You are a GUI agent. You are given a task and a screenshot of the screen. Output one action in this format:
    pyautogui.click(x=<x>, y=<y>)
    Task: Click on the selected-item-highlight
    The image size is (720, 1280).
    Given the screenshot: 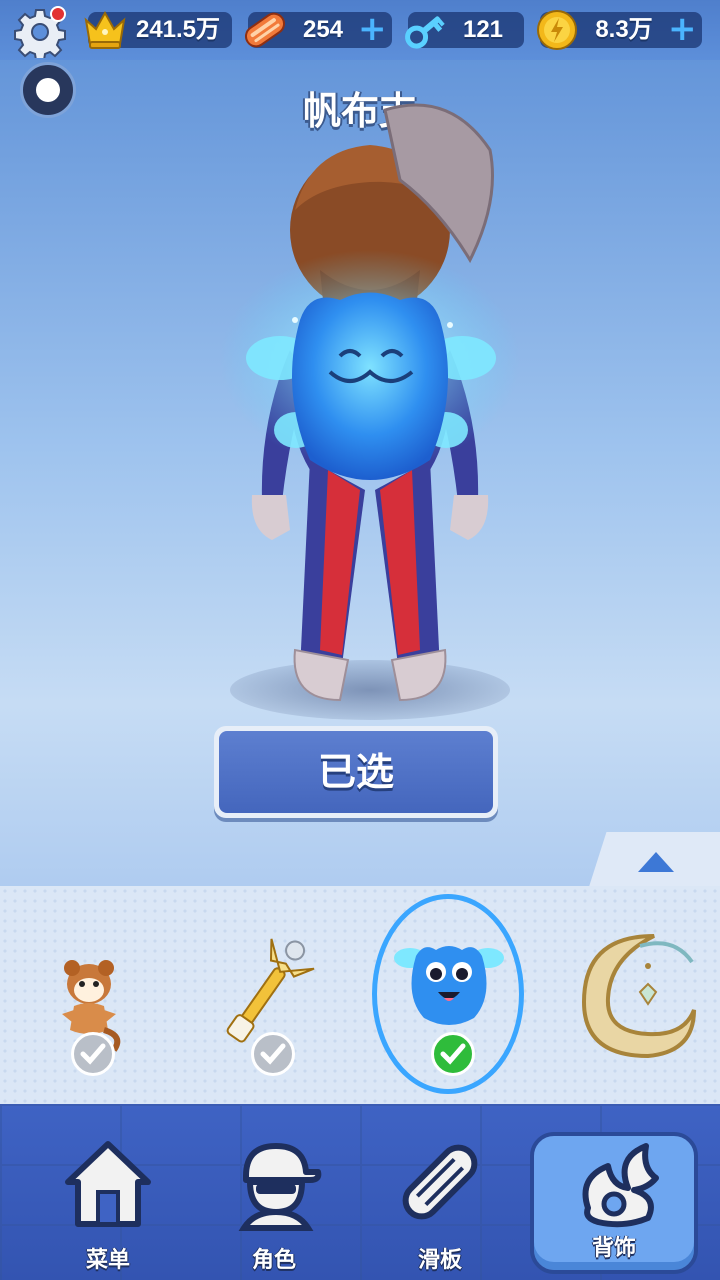 What is the action you would take?
    pyautogui.click(x=448, y=994)
    